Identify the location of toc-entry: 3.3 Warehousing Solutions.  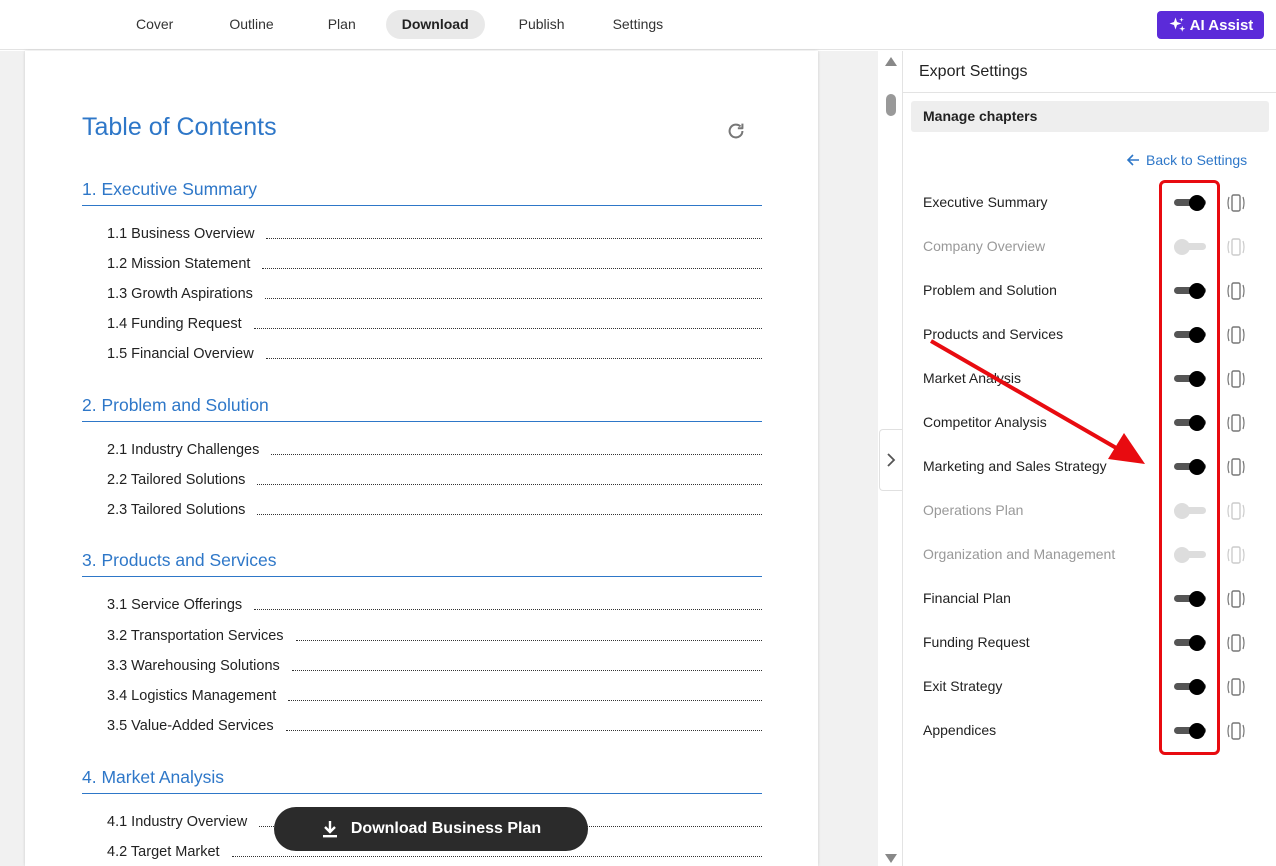
(434, 664).